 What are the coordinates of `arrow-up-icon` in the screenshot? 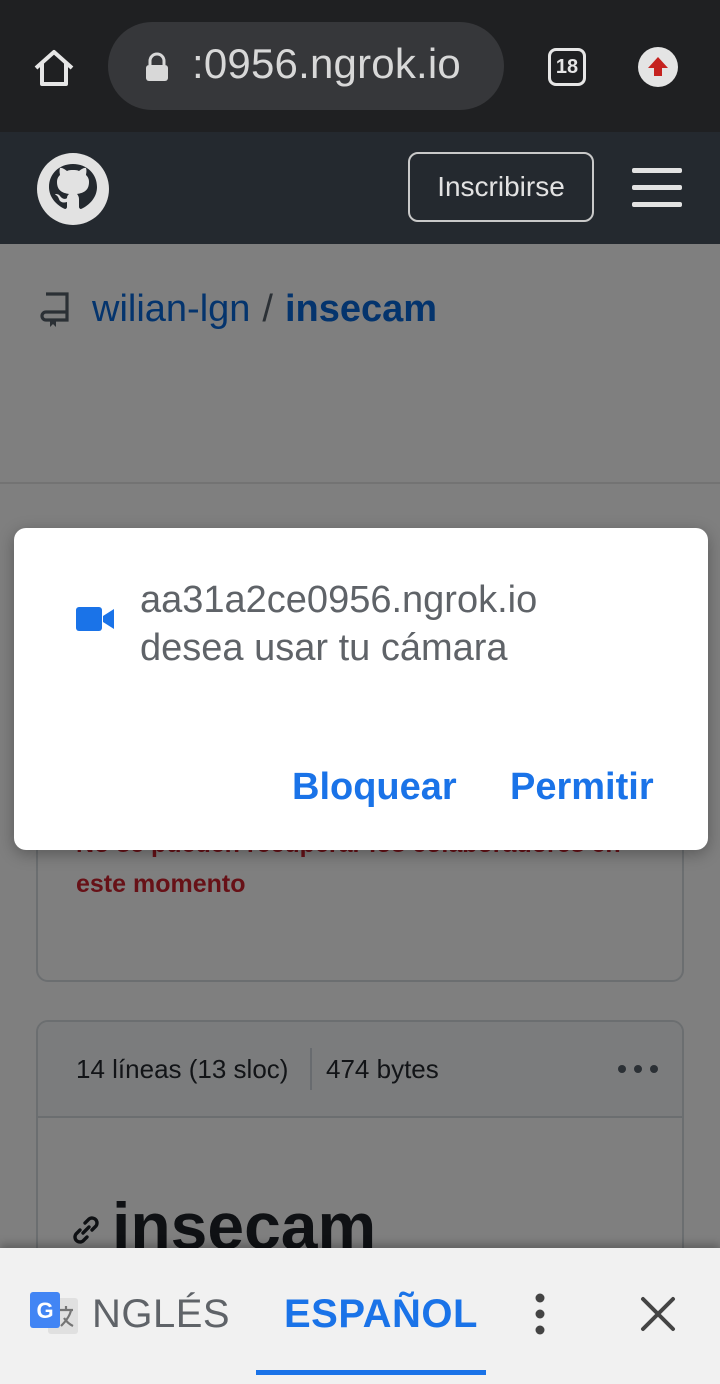 It's located at (658, 66).